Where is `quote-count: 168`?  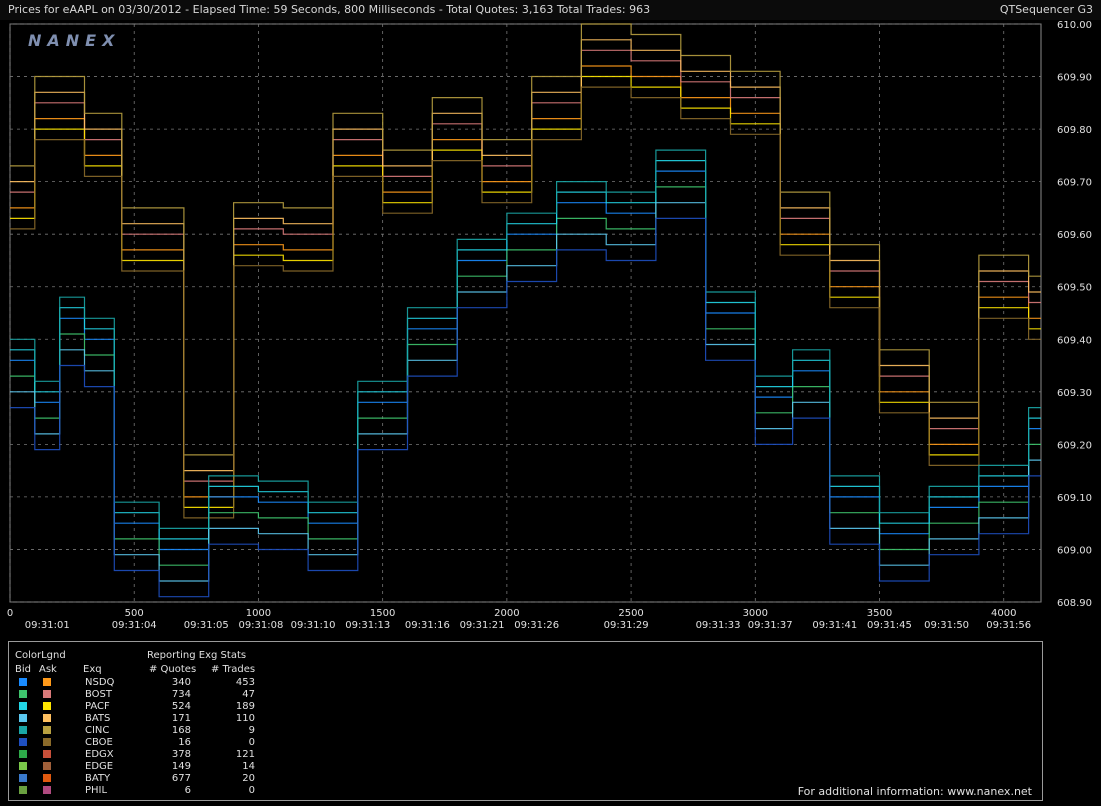
quote-count: 168 is located at coordinates (181, 730).